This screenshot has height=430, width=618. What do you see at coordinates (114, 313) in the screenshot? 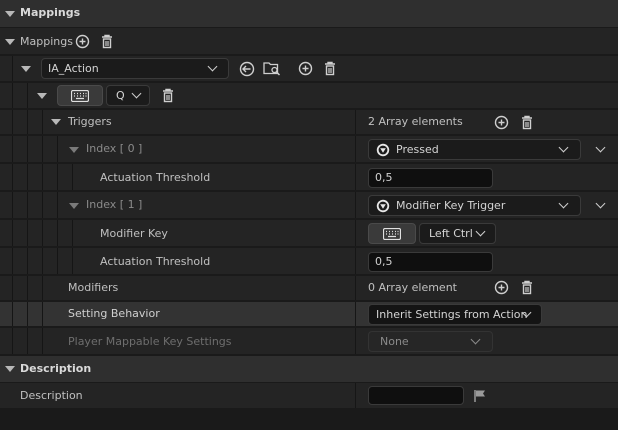
I see `setting-behavior-label: Setting Behavior` at bounding box center [114, 313].